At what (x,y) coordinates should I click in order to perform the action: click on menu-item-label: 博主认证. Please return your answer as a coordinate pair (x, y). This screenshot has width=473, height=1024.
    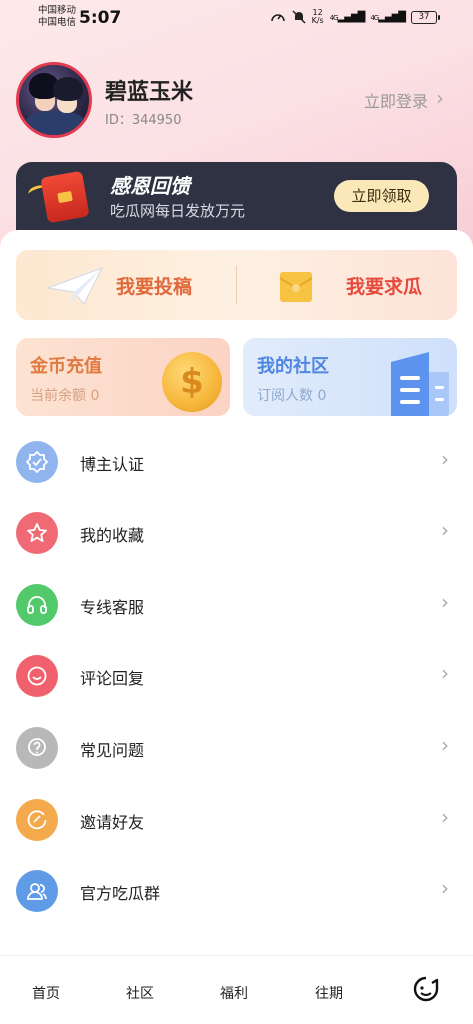
    Looking at the image, I should click on (112, 464).